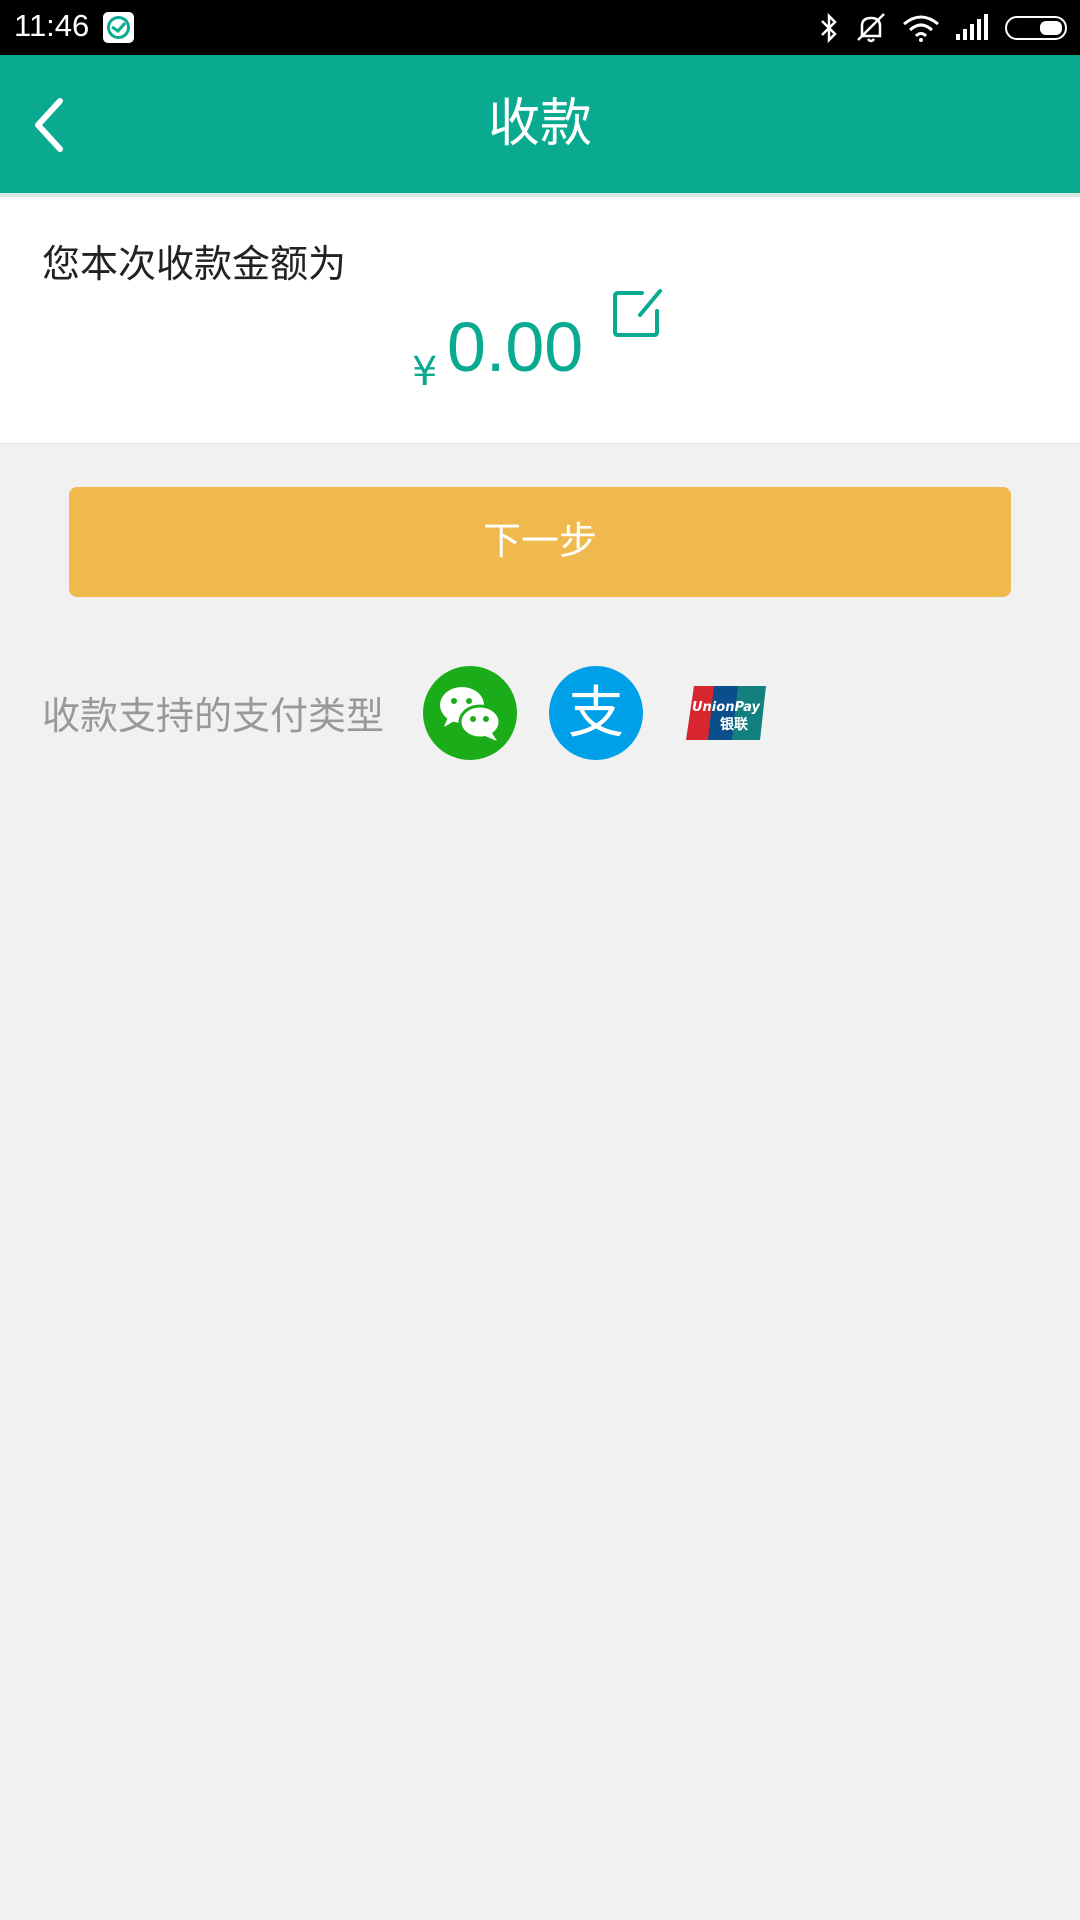 This screenshot has height=1920, width=1080. Describe the element at coordinates (540, 542) in the screenshot. I see `next-step-button: 下一步` at that location.